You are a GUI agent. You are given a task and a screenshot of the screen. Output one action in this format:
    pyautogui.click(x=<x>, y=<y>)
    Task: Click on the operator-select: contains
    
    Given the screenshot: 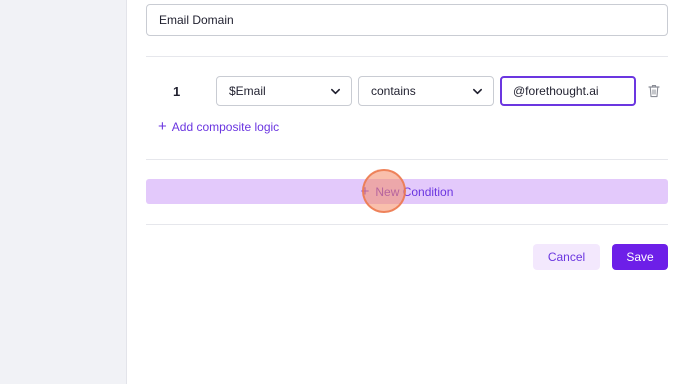 What is the action you would take?
    pyautogui.click(x=426, y=91)
    